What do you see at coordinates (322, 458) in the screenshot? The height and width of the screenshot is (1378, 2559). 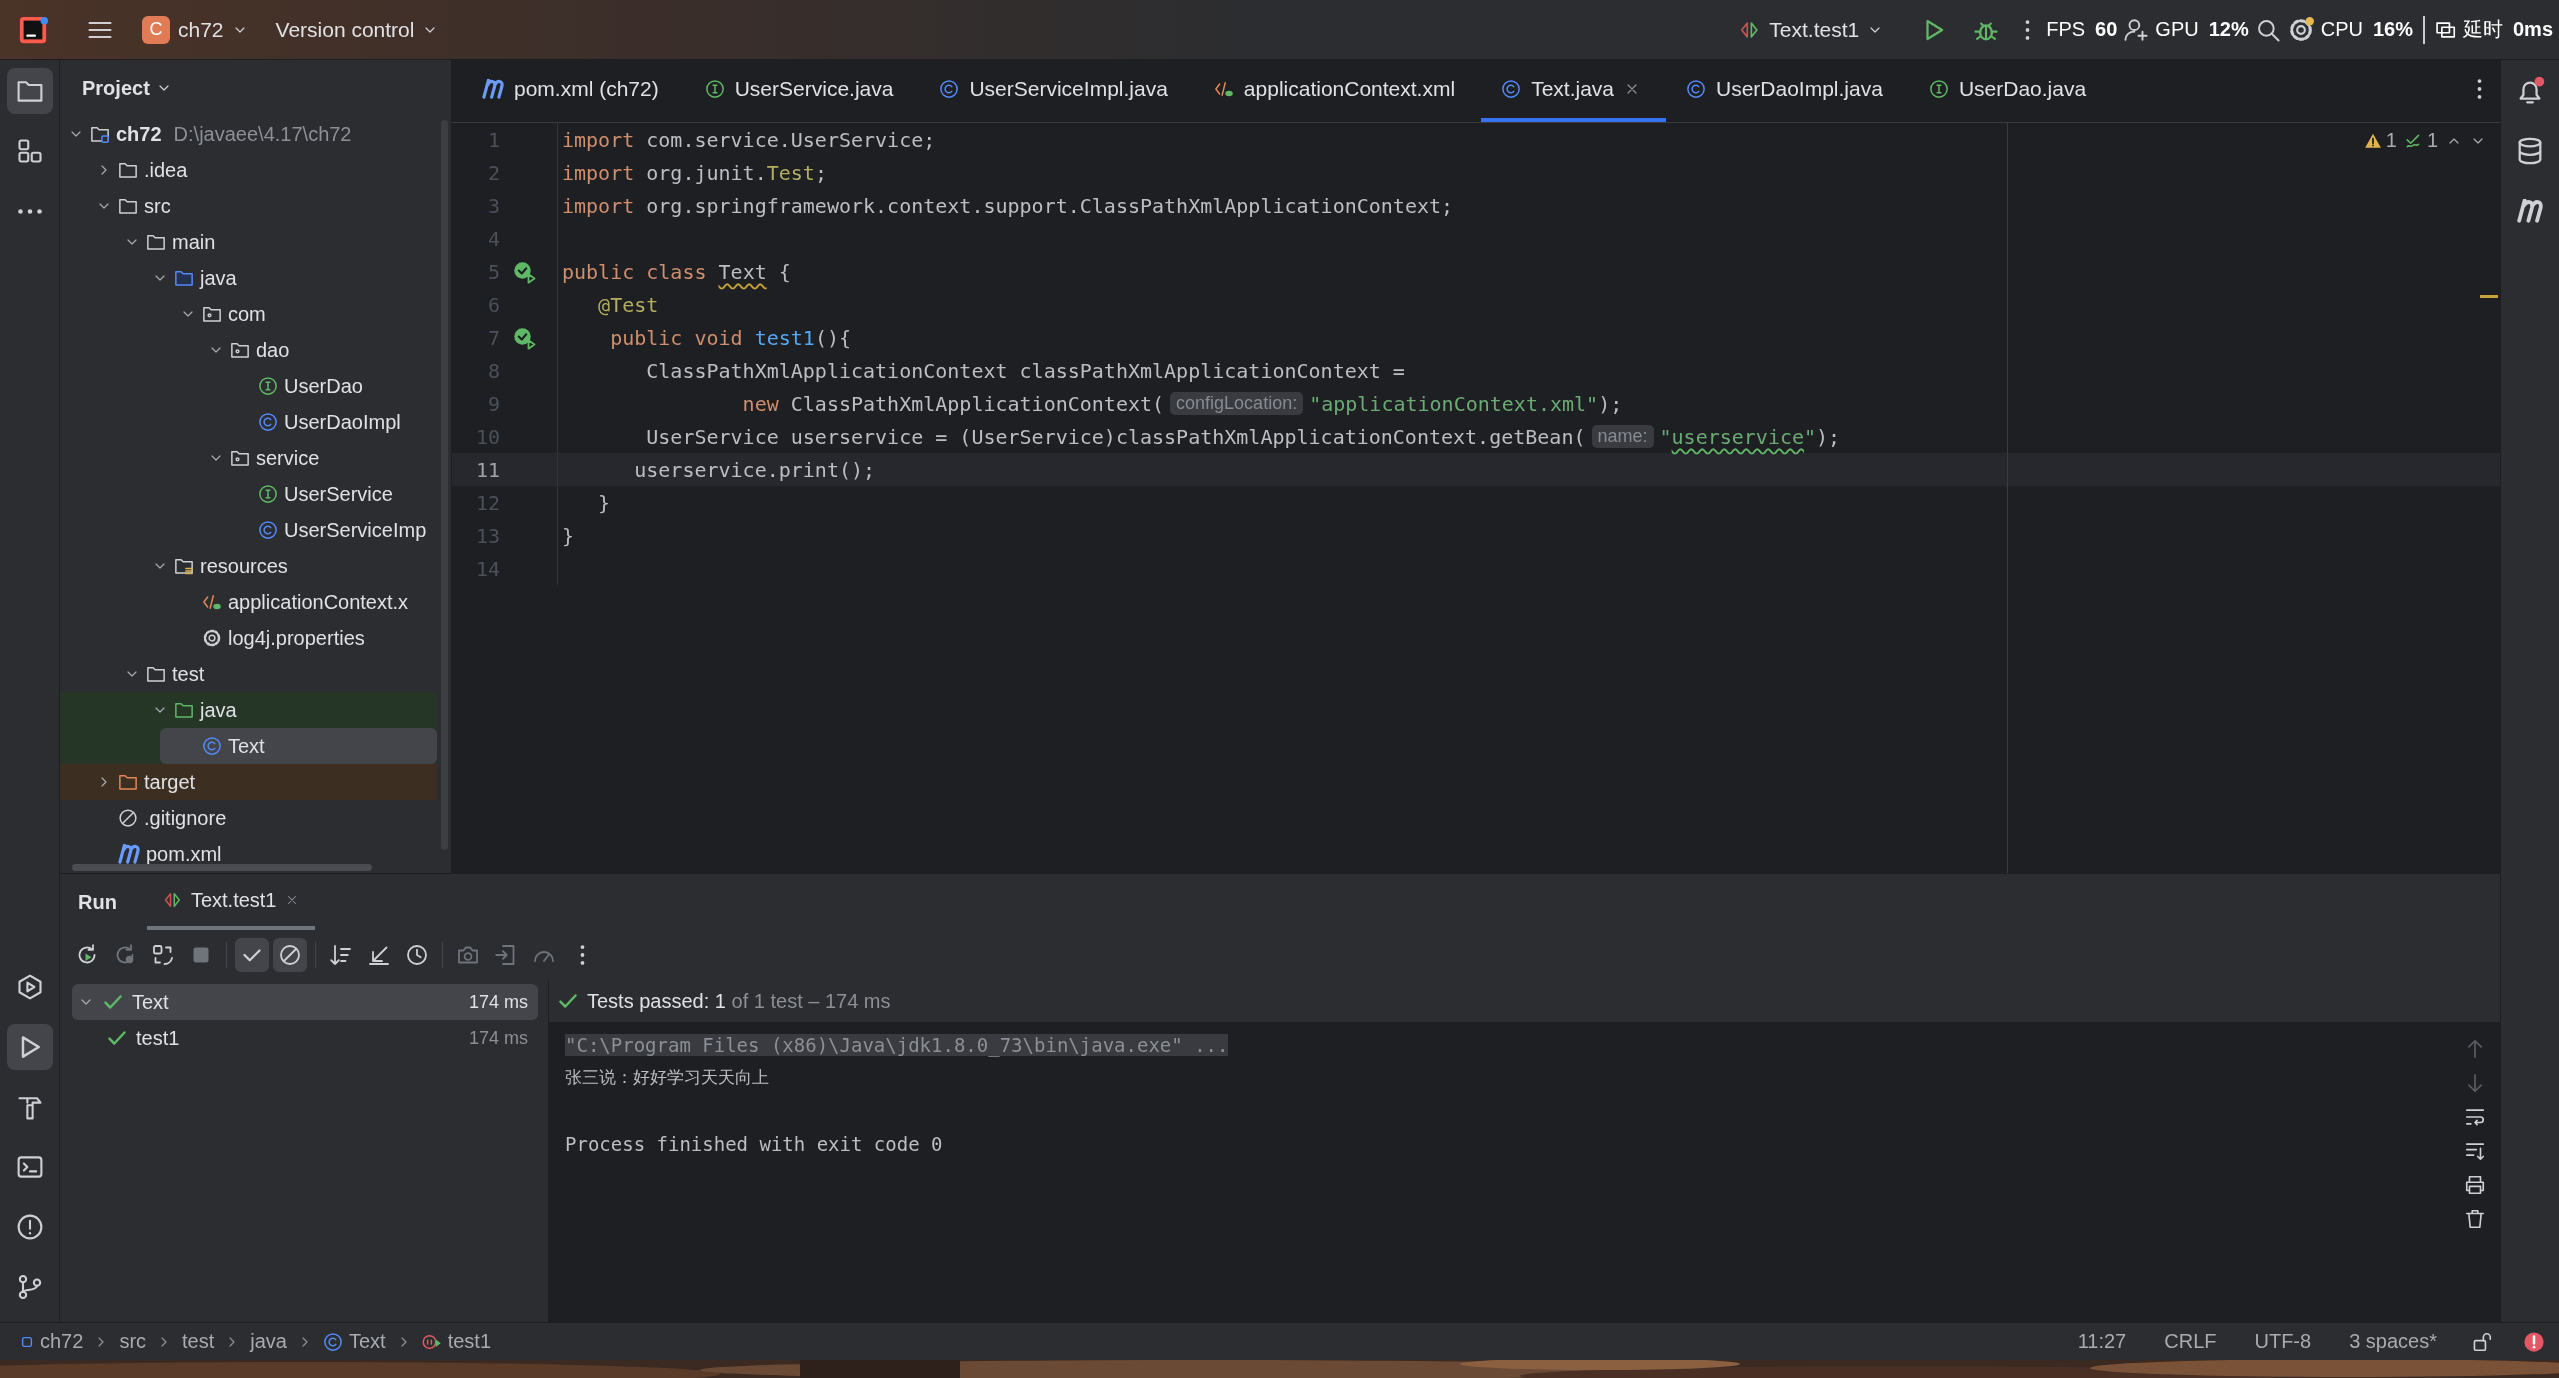 I see `tree-item: service` at bounding box center [322, 458].